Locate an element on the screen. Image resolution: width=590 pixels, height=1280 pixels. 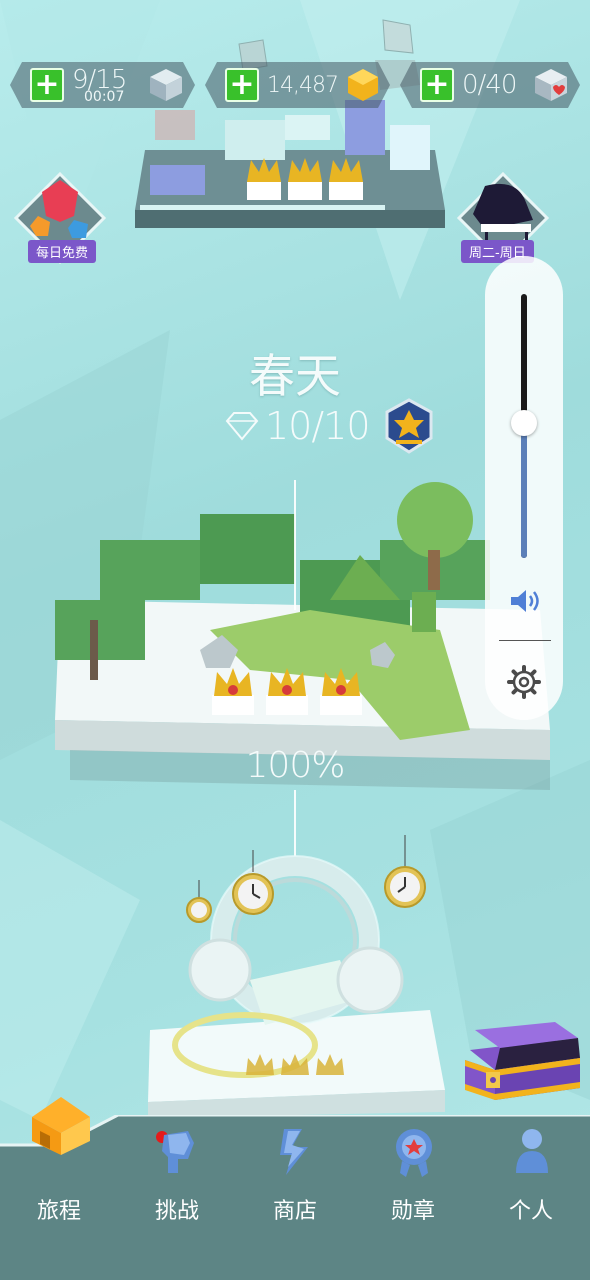
nav-shop: 商店 is located at coordinates (295, 1197).